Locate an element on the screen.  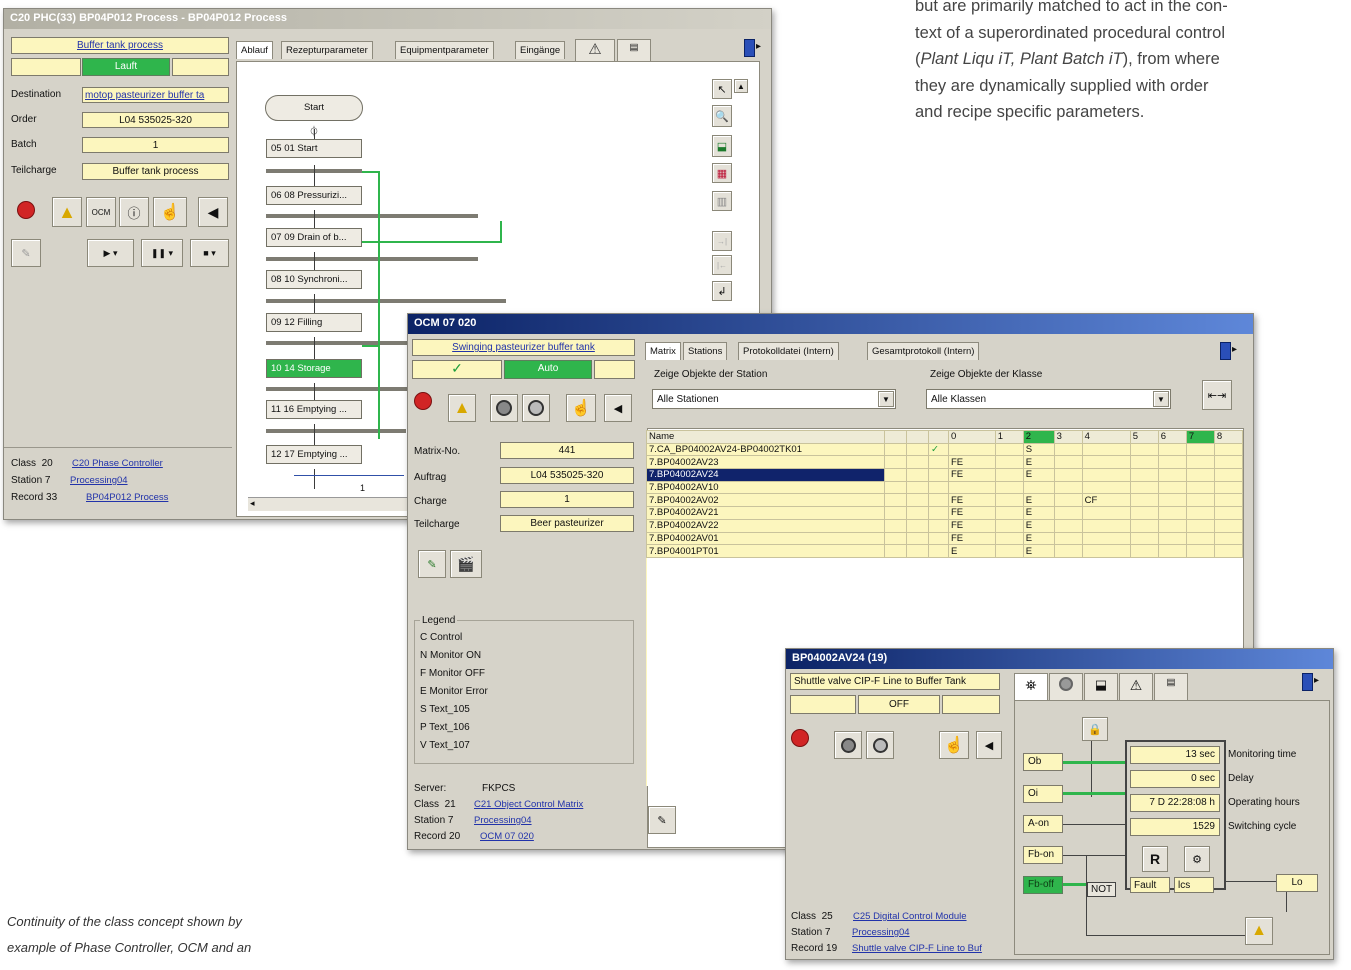
matrix-row-name: 7.CA_BP04002AV24-BP04002TK01 is located at coordinates (765, 449).